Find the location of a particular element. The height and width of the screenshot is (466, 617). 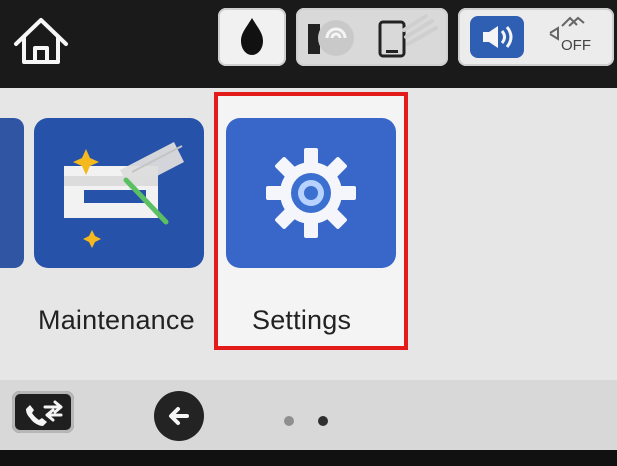

phone-transfer-button is located at coordinates (43, 412).